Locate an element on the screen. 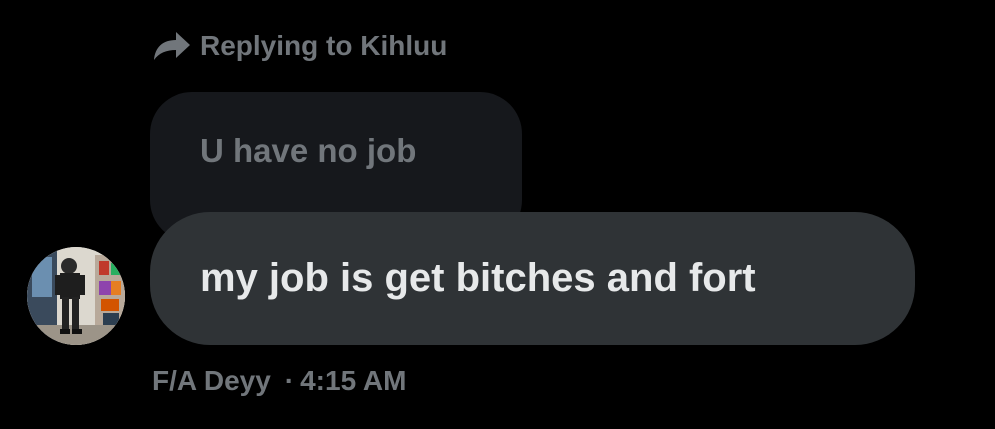 The image size is (995, 429). avatar is located at coordinates (76, 296).